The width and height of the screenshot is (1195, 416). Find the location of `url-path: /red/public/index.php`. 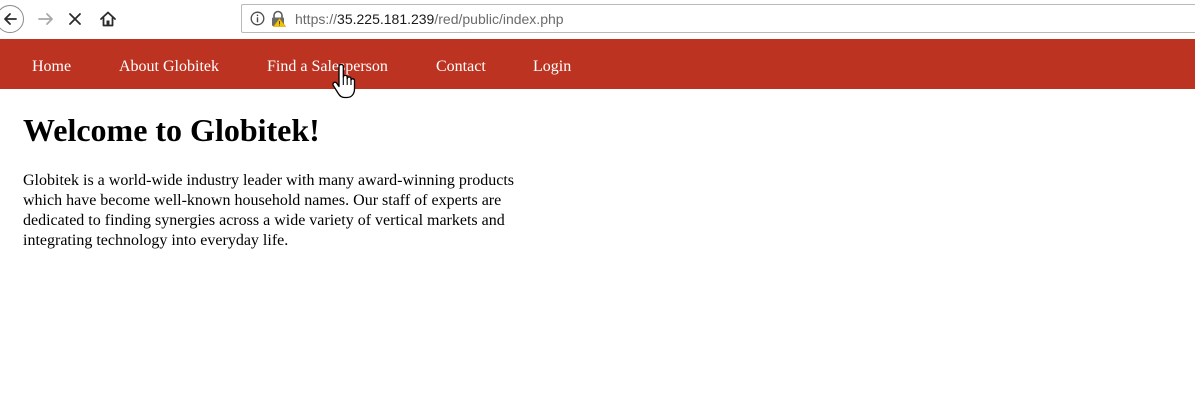

url-path: /red/public/index.php is located at coordinates (499, 19).